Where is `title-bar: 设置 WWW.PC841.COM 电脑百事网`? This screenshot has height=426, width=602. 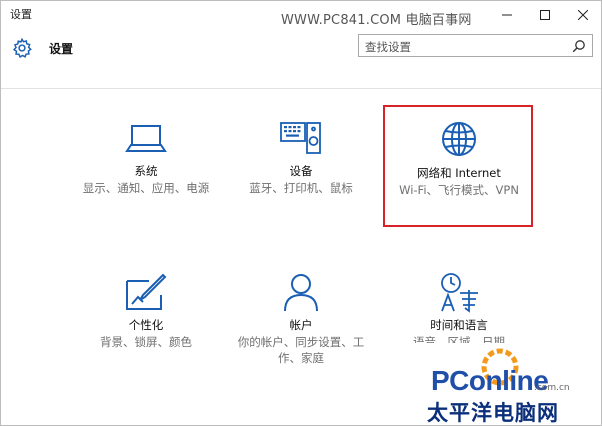 title-bar: 设置 WWW.PC841.COM 电脑百事网 is located at coordinates (301, 15).